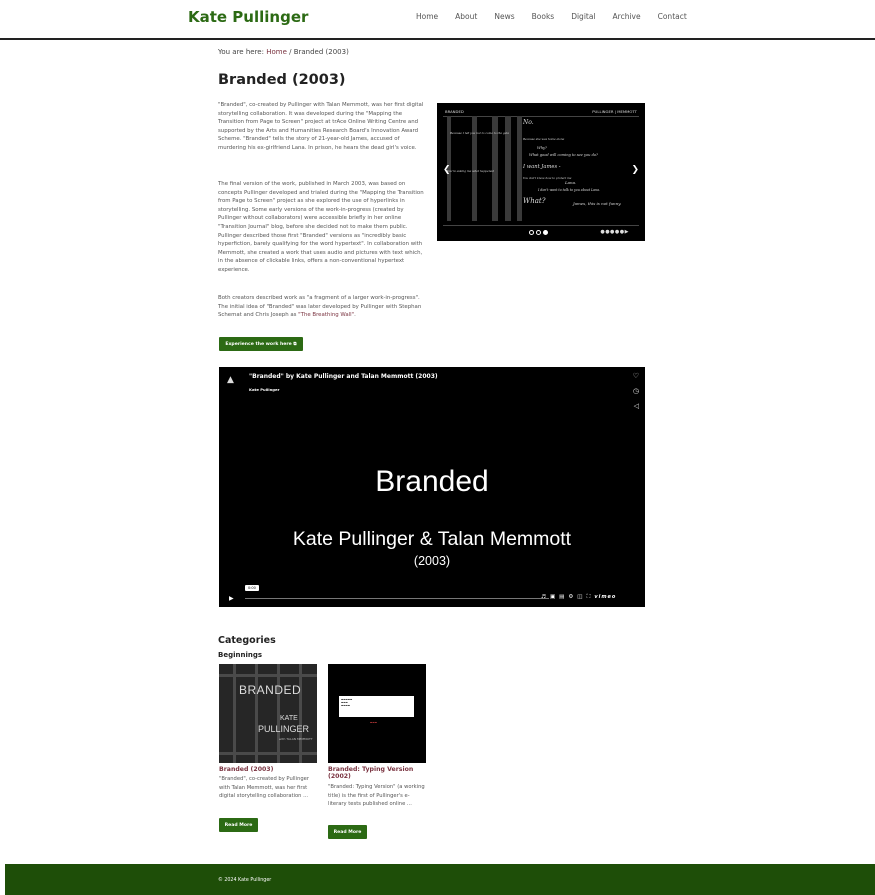  I want to click on gallery-line: No., so click(528, 122).